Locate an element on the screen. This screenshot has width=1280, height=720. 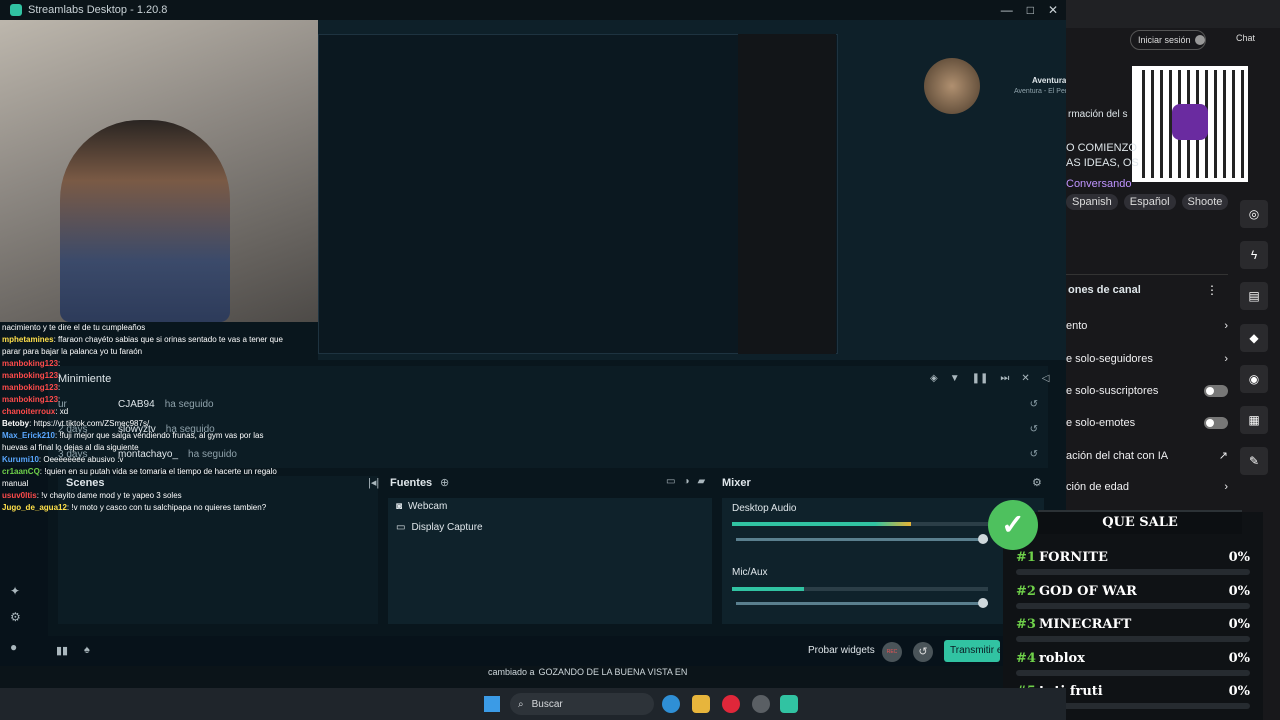
document-icon: ▤ is located at coordinates (1254, 296).